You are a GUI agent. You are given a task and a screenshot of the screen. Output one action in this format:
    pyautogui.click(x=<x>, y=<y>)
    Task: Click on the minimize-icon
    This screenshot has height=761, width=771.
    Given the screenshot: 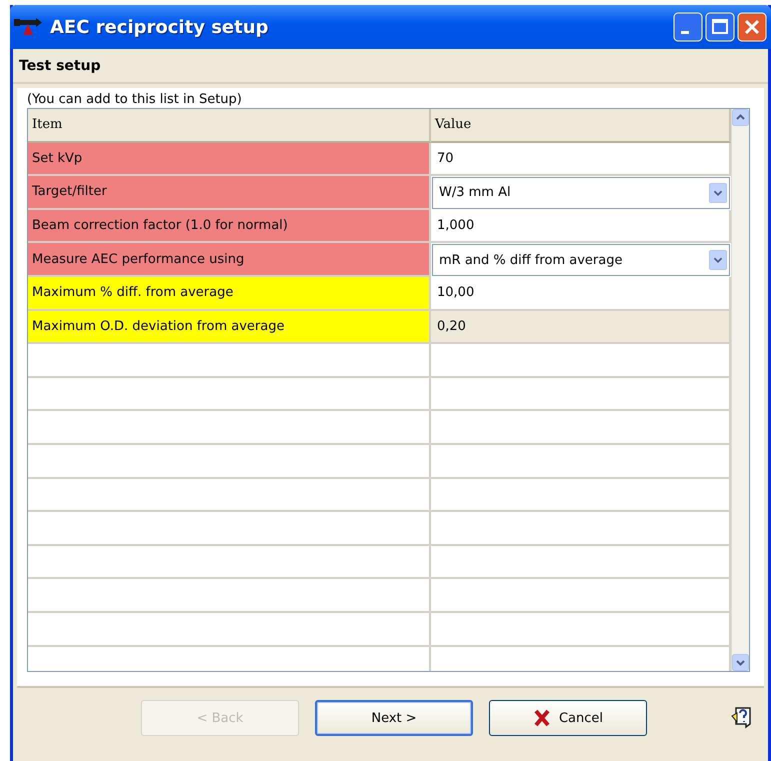 What is the action you would take?
    pyautogui.click(x=688, y=27)
    